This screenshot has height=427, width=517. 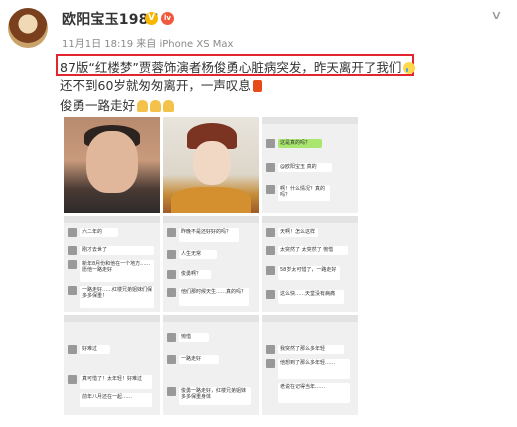 What do you see at coordinates (199, 359) in the screenshot?
I see `chat-bubble: 一路走好` at bounding box center [199, 359].